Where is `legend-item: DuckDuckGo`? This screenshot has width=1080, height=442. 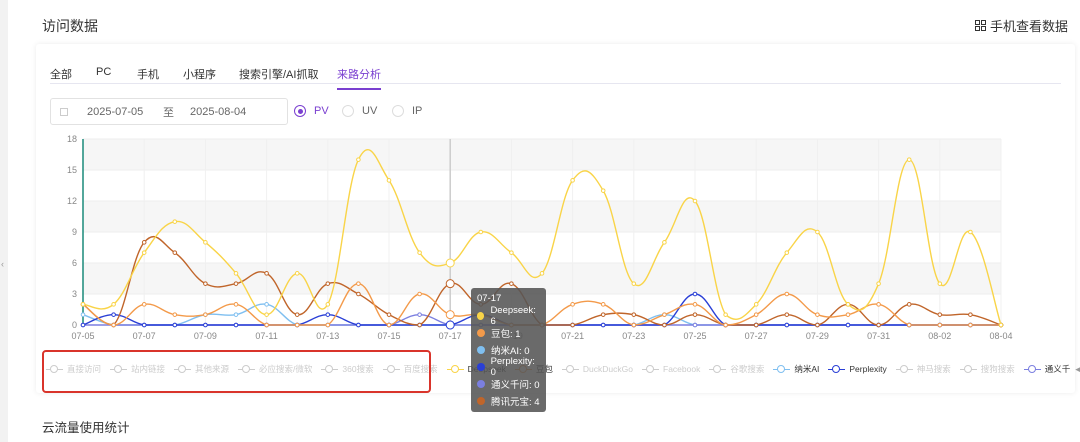 legend-item: DuckDuckGo is located at coordinates (597, 369).